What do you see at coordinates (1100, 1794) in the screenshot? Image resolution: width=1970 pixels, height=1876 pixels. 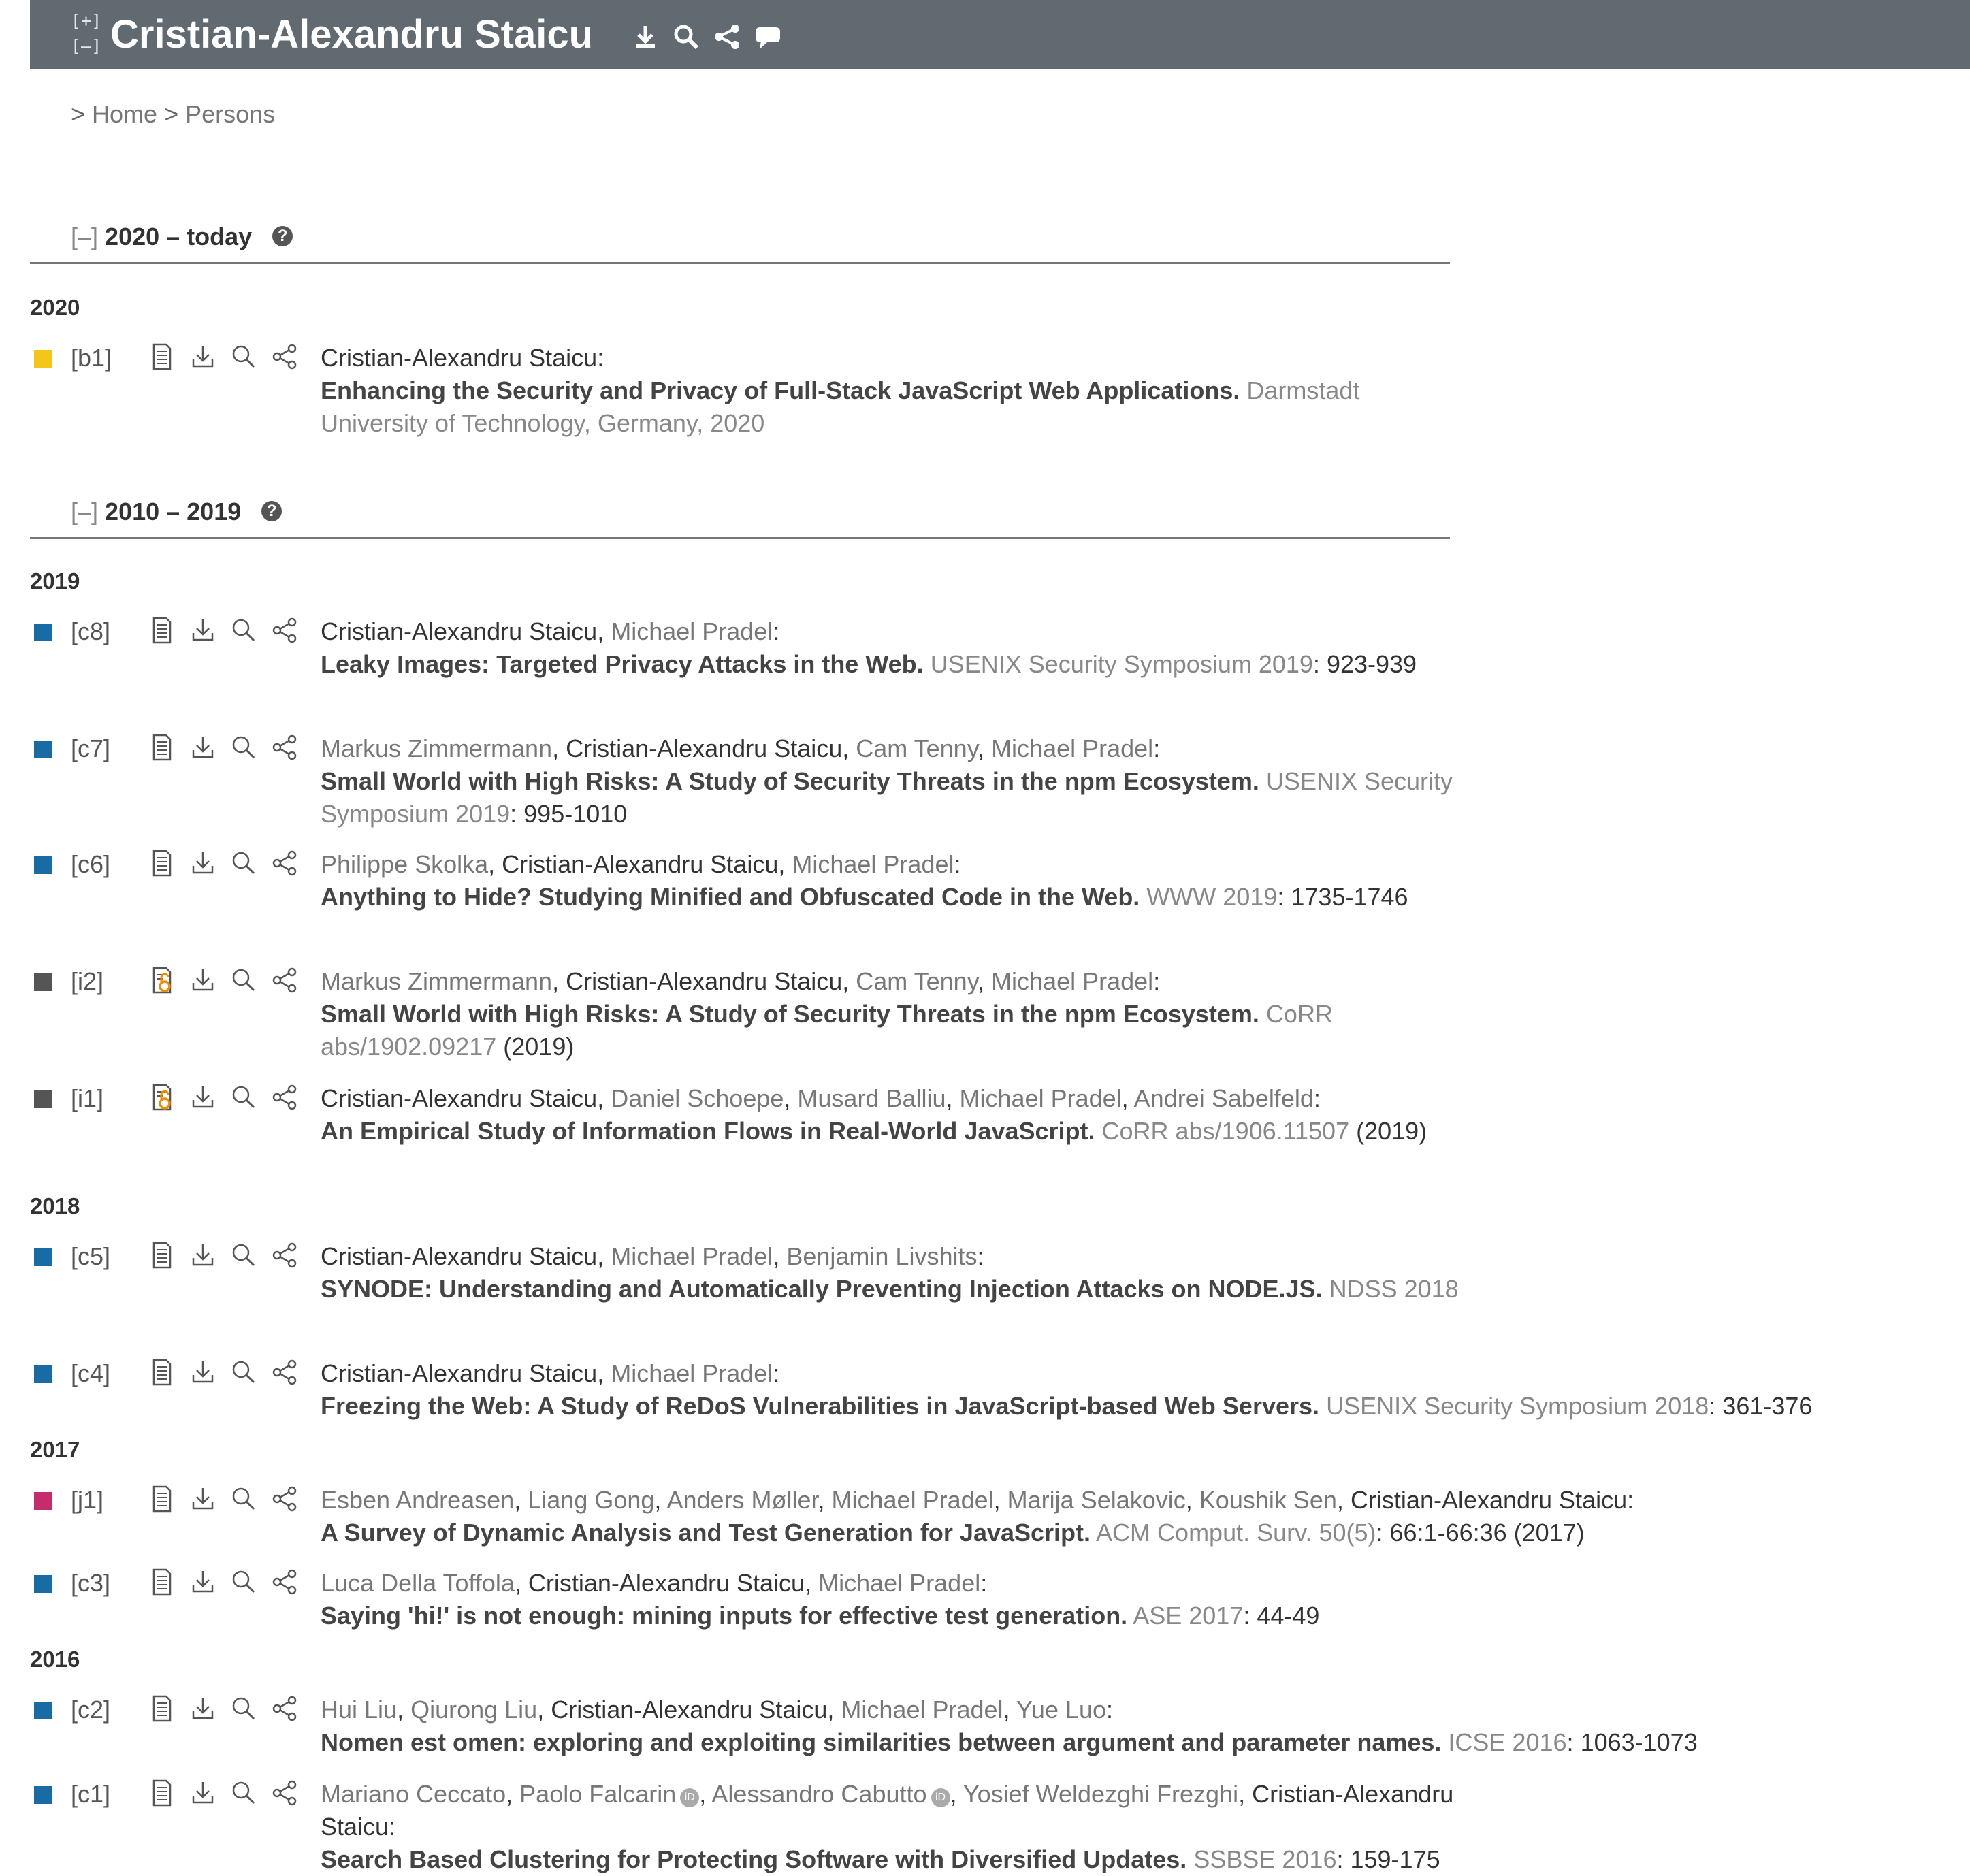 I see `author-link: Yosief Weldezghi Frezghi` at bounding box center [1100, 1794].